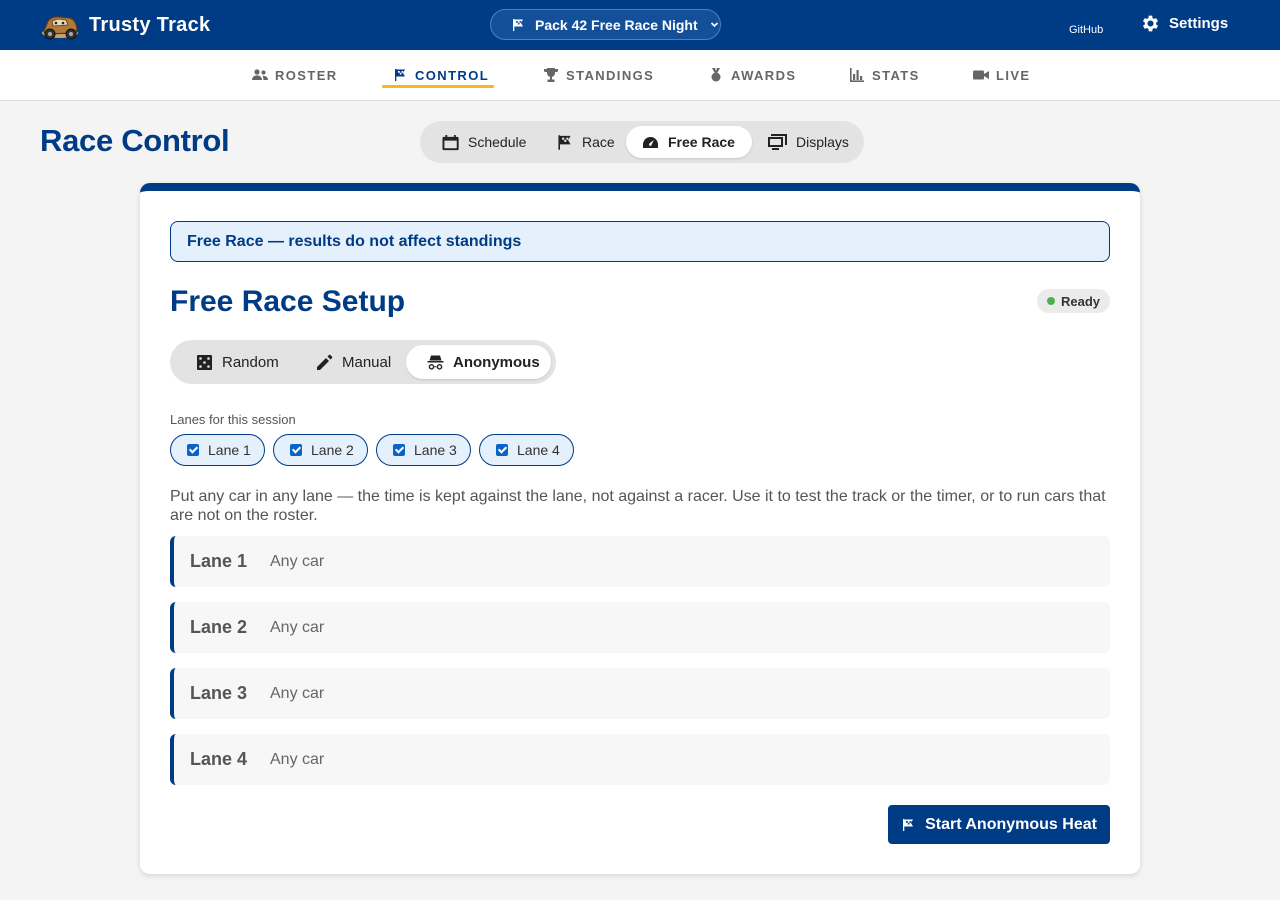  I want to click on nav-awards: AWARDS, so click(752, 75).